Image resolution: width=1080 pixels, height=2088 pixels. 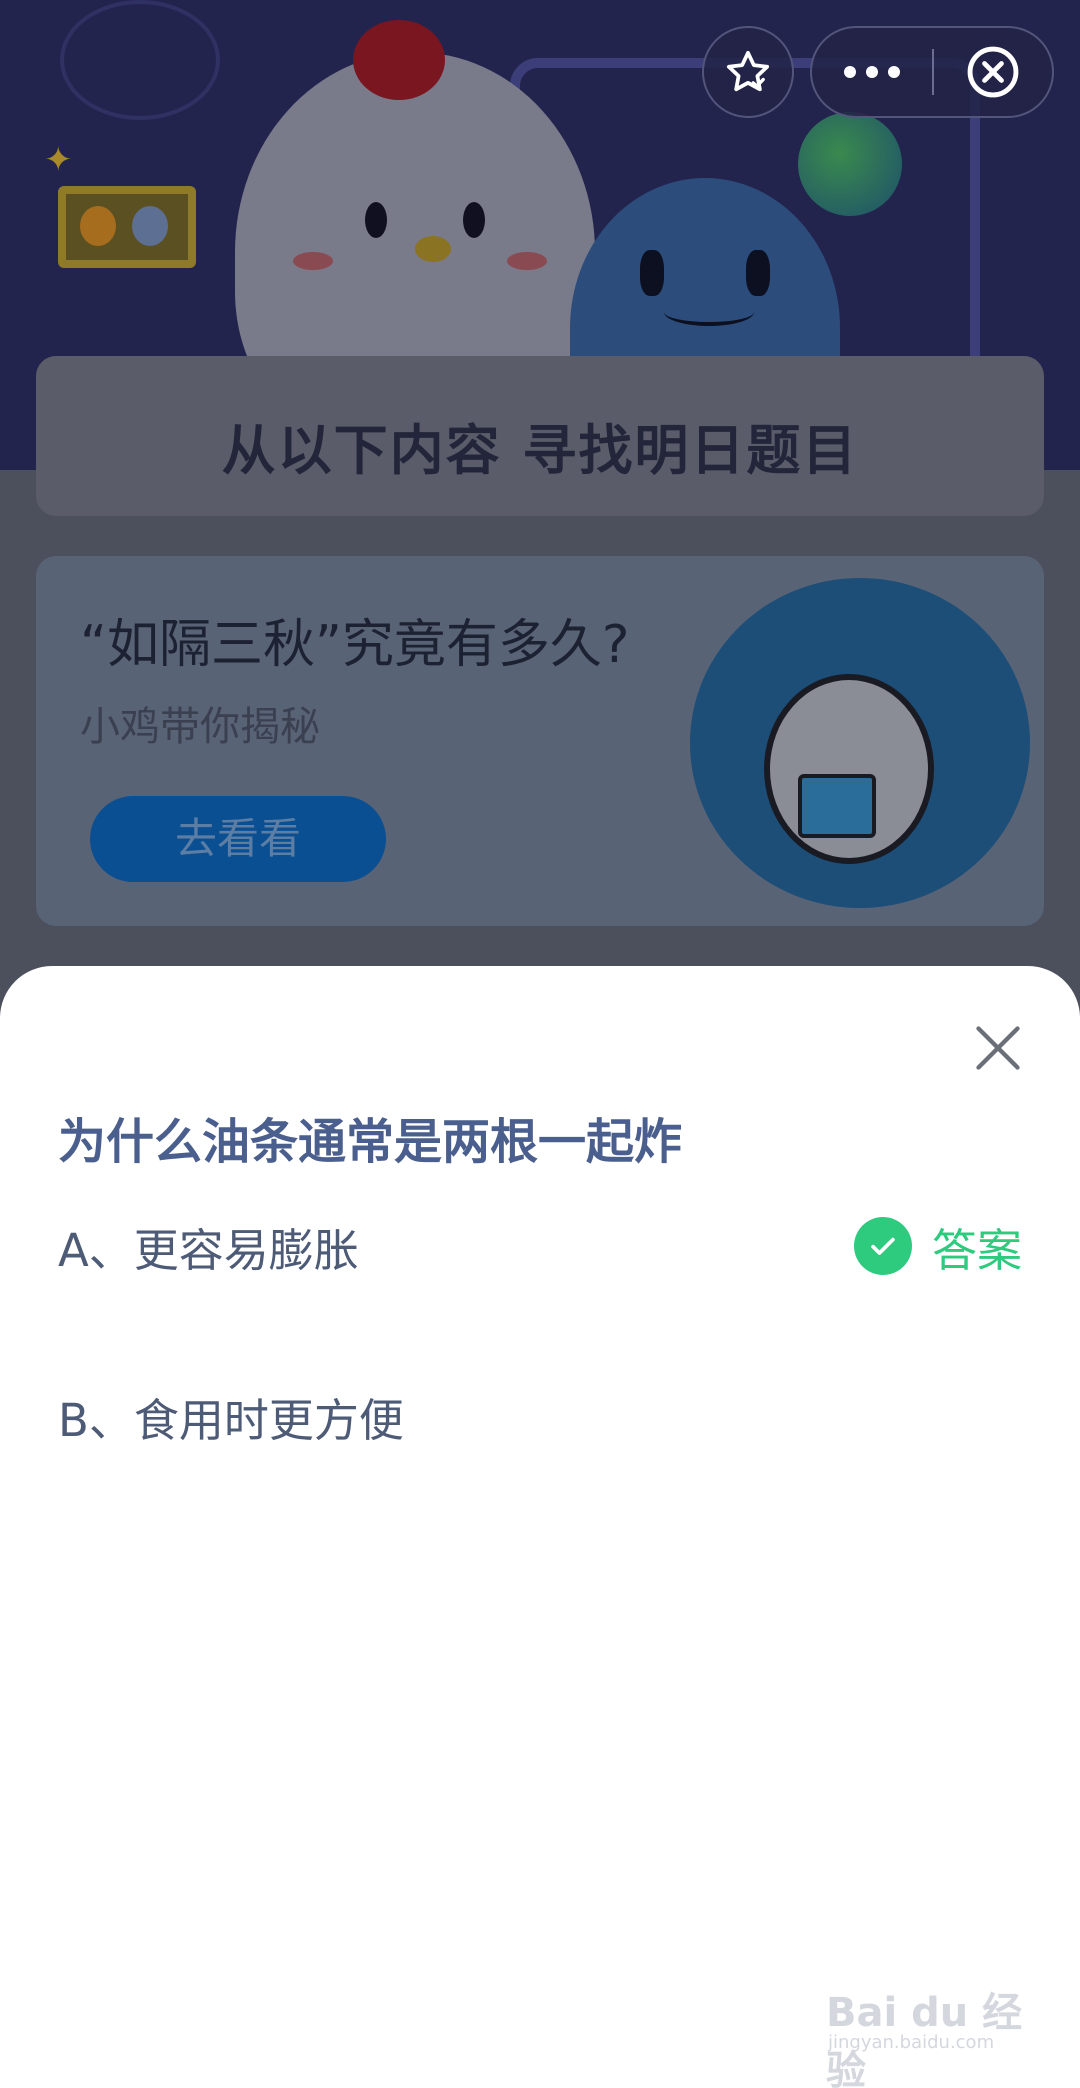 I want to click on close-miniprogram-button, so click(x=993, y=72).